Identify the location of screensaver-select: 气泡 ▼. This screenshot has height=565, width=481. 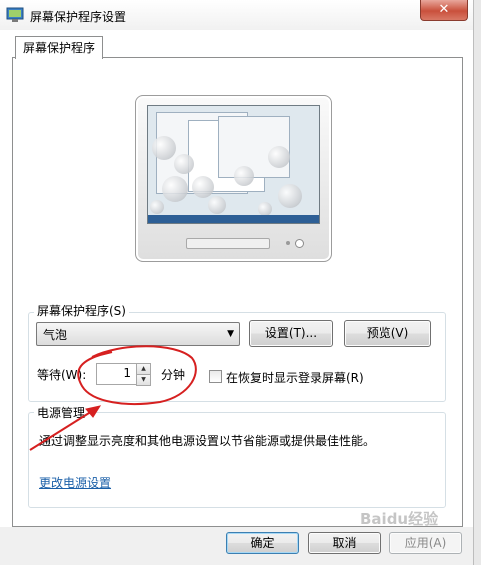
(138, 334).